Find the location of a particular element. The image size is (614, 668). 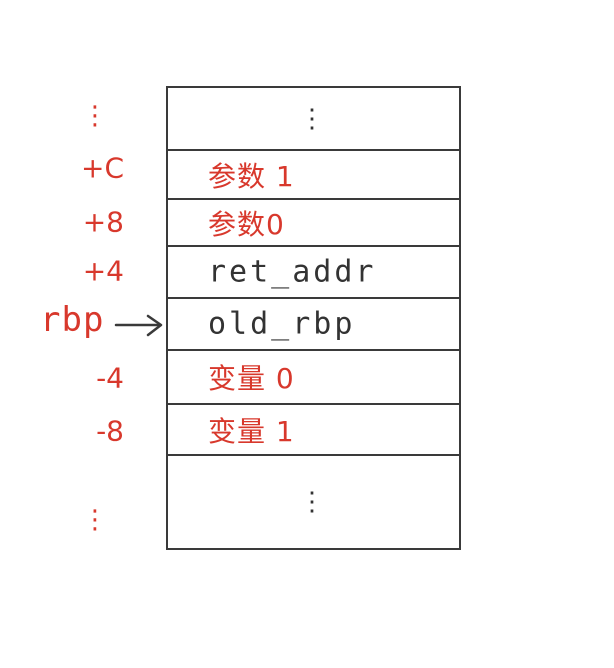

stack-slot-top-ellipsis: ⋮ is located at coordinates (313, 119).